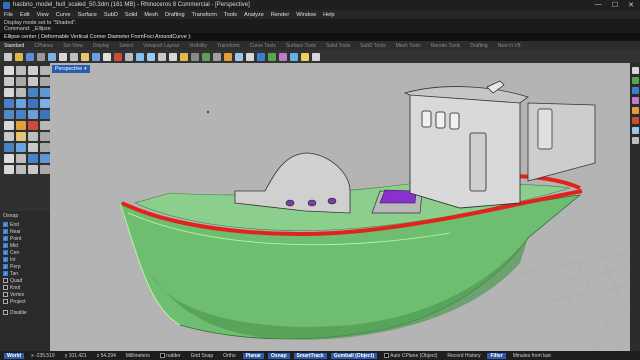  Describe the element at coordinates (52, 56) in the screenshot. I see `import-icon` at that location.